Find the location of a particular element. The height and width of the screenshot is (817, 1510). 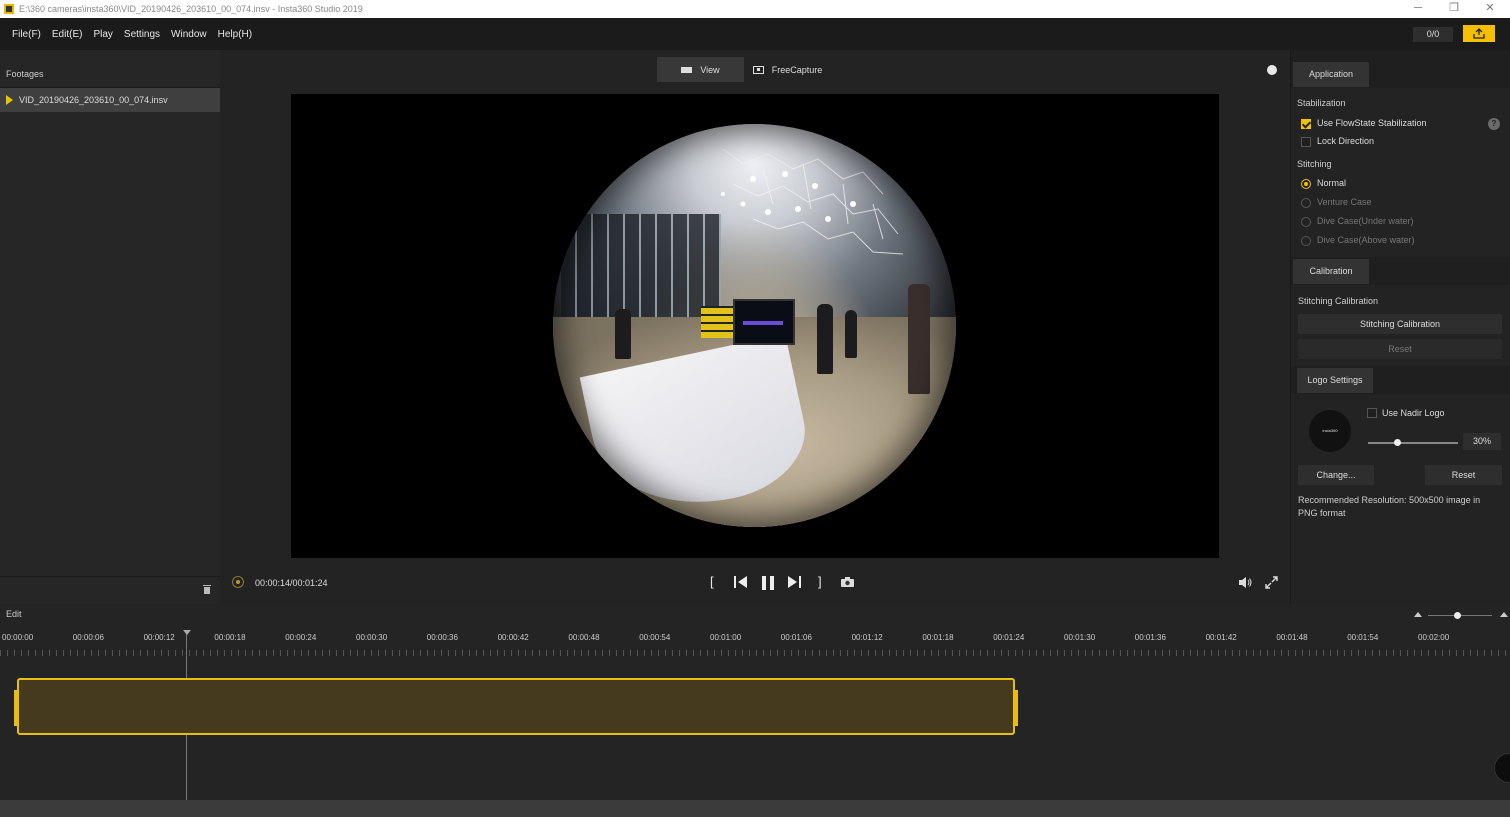

timeline-clip is located at coordinates (516, 706).